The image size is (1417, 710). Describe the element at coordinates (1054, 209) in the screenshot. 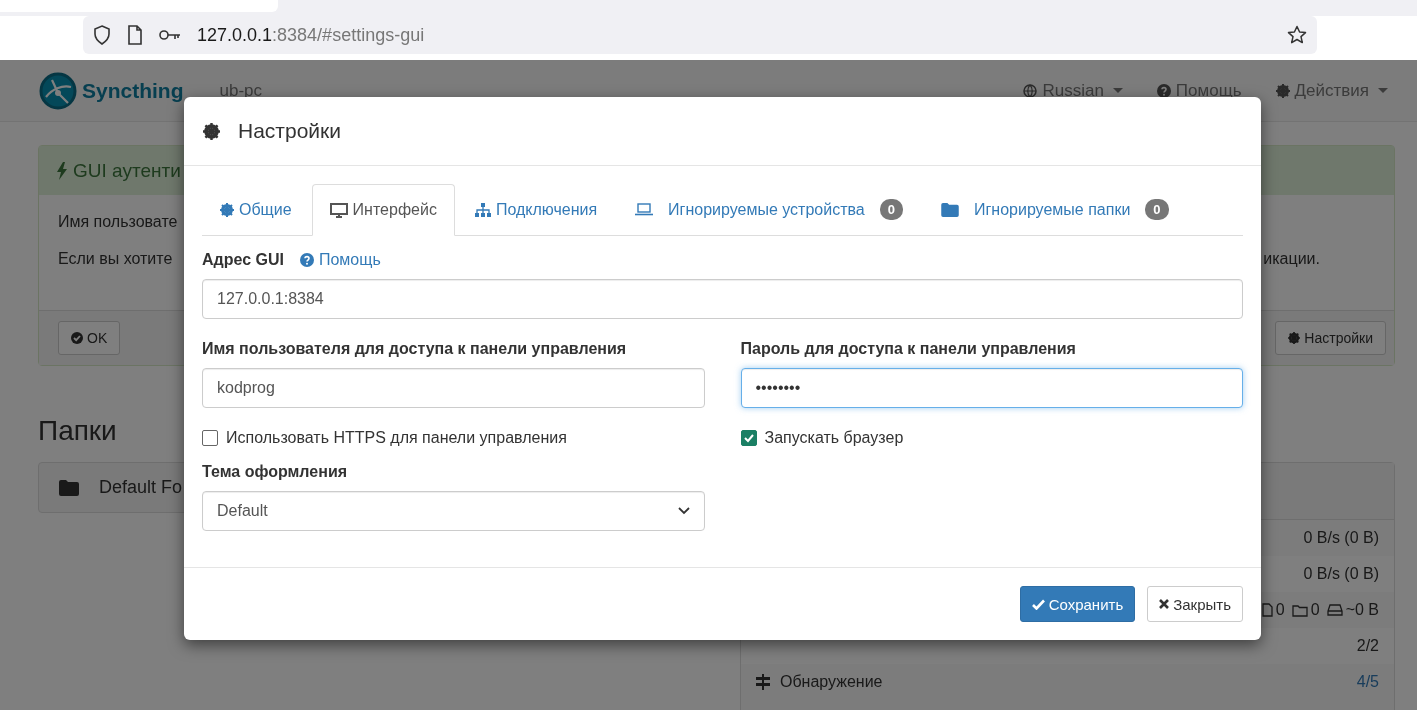

I see `settings-tab: Игнорируемые папки 0` at that location.